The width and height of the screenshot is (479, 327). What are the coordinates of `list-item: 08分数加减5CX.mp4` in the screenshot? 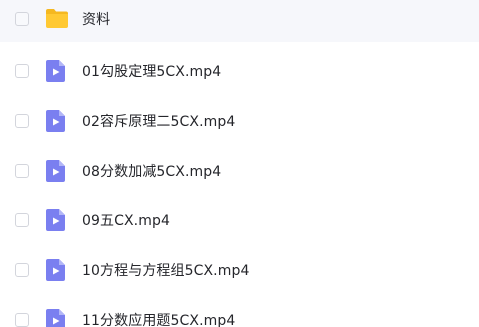 It's located at (239, 170).